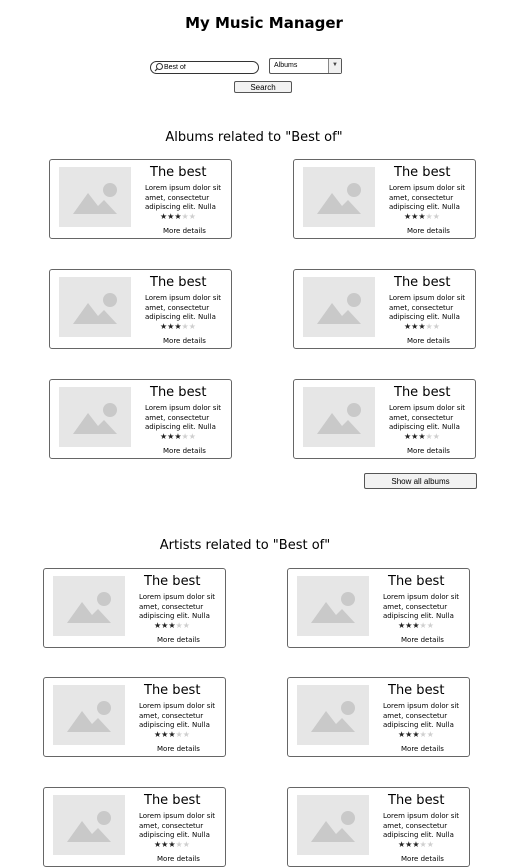 The image size is (528, 867). Describe the element at coordinates (245, 545) in the screenshot. I see `artists-heading: Artists related to "Best of"` at that location.